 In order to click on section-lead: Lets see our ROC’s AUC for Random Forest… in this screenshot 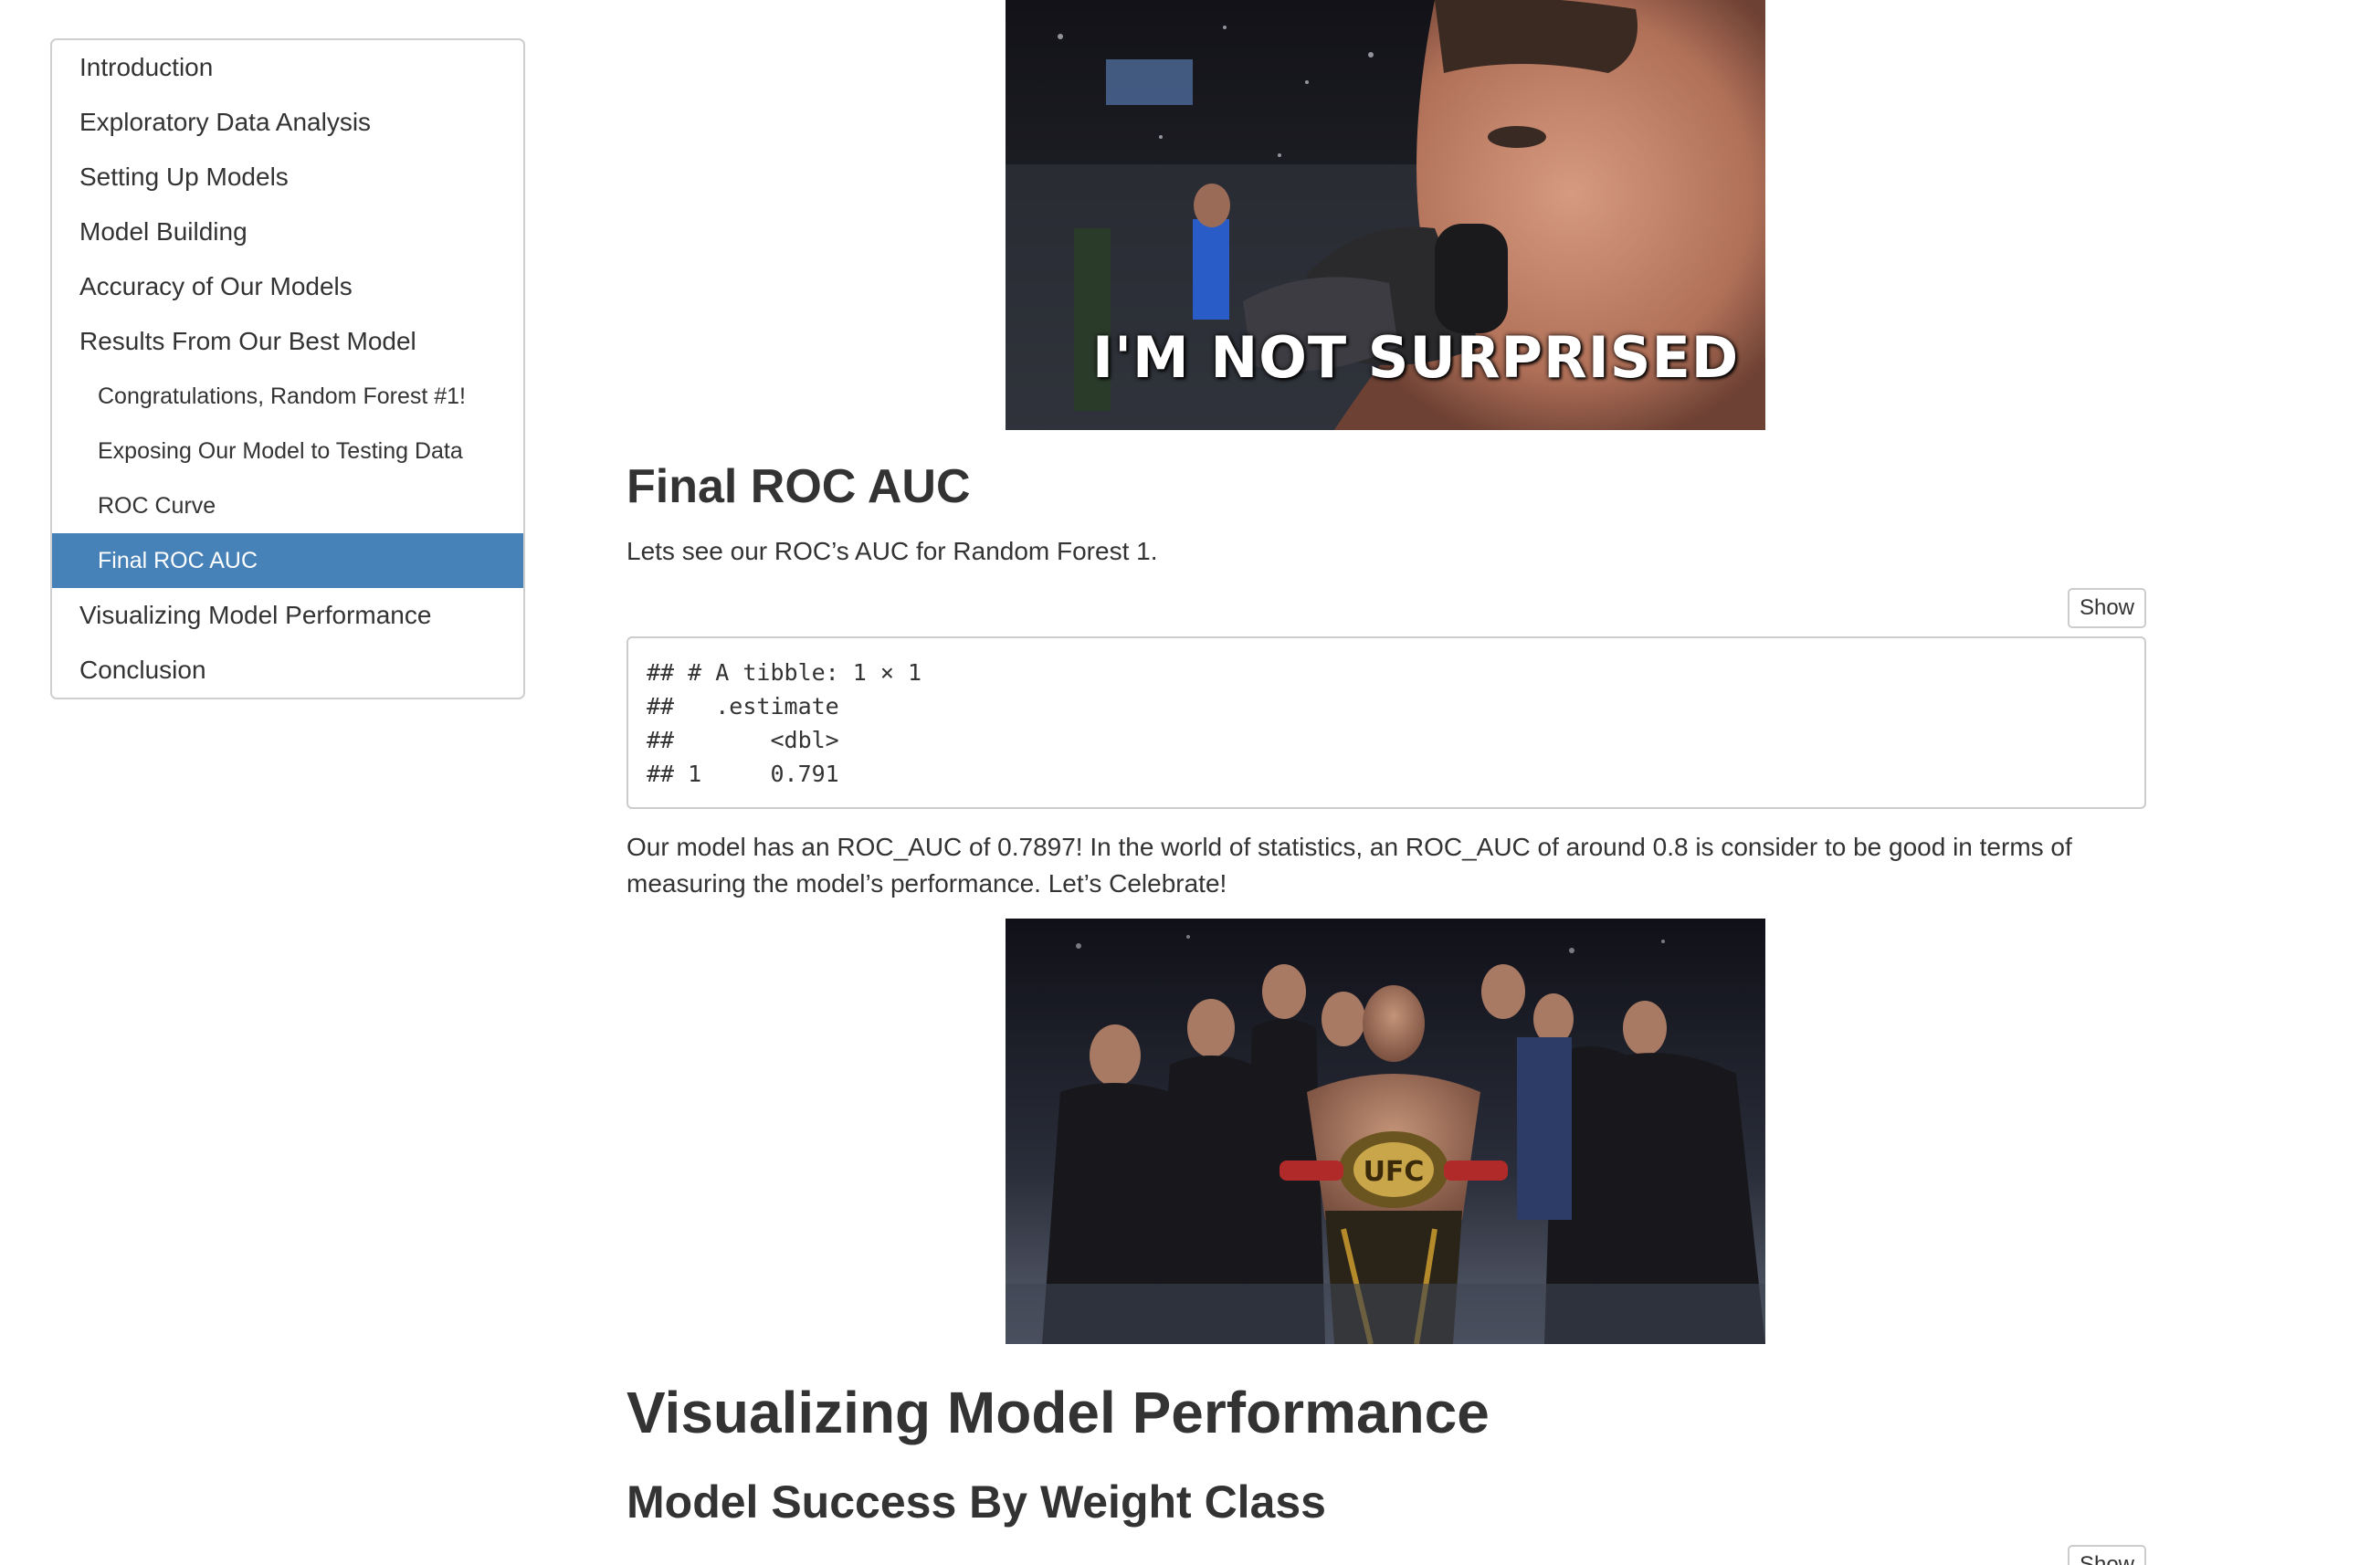, I will do `click(893, 551)`.